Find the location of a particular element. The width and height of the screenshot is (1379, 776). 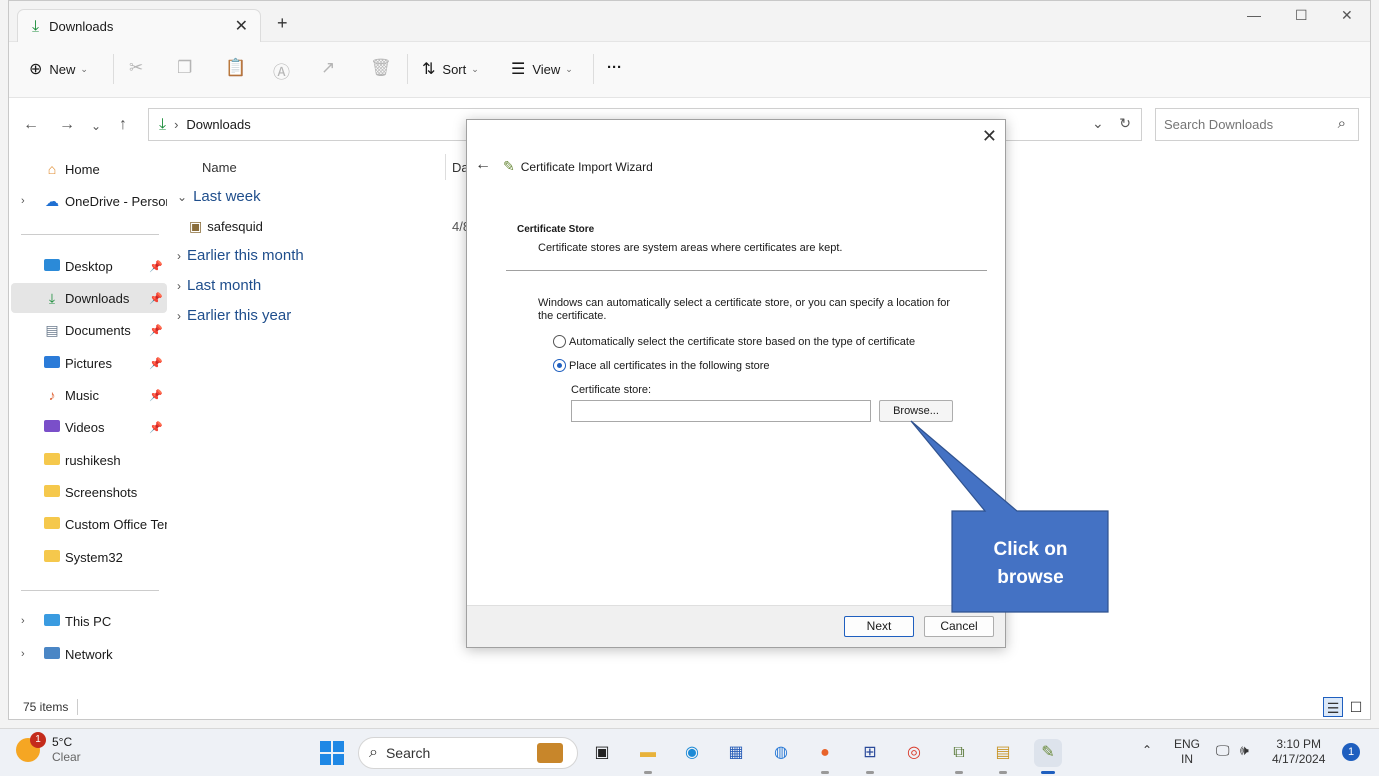

callout-line: browse is located at coordinates (1030, 577).